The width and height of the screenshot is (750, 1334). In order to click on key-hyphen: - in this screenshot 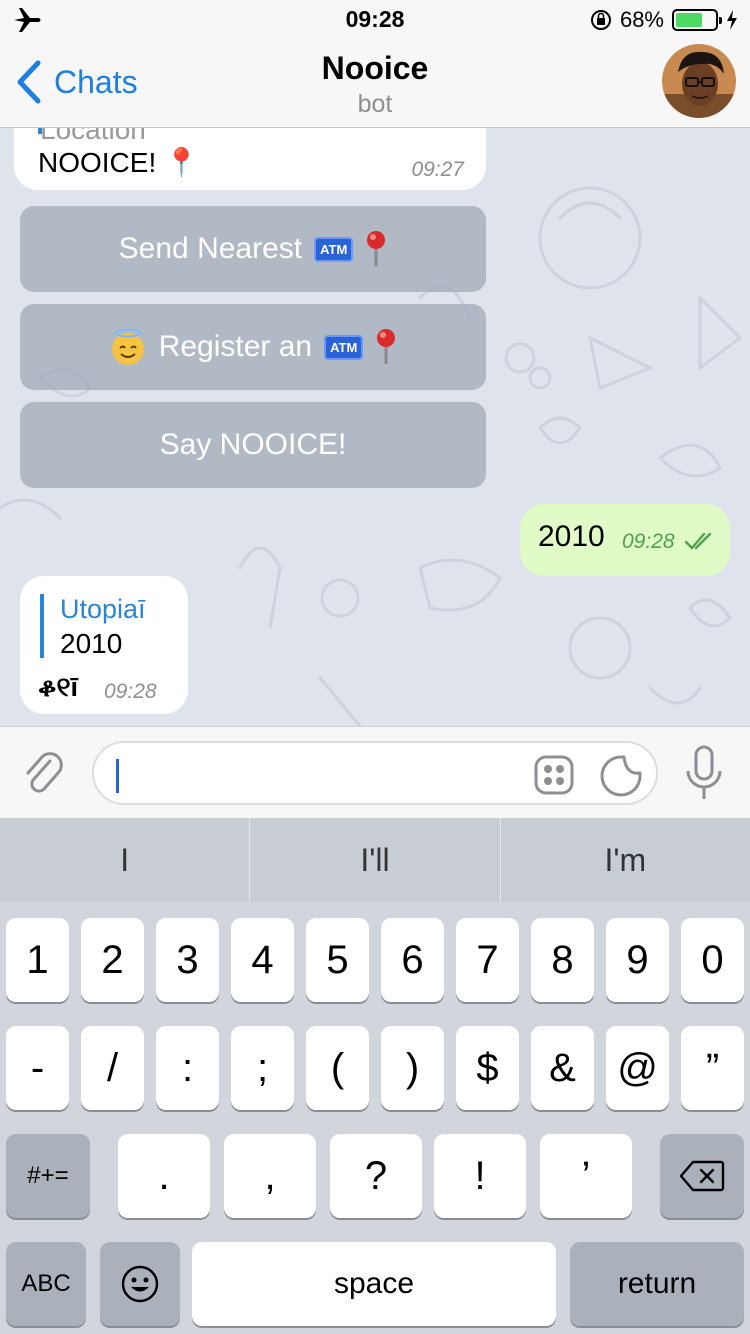, I will do `click(37, 1068)`.